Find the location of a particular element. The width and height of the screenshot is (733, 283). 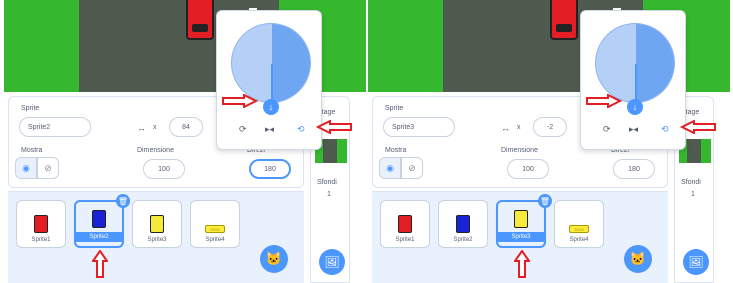

x-input: 84 is located at coordinates (186, 127).